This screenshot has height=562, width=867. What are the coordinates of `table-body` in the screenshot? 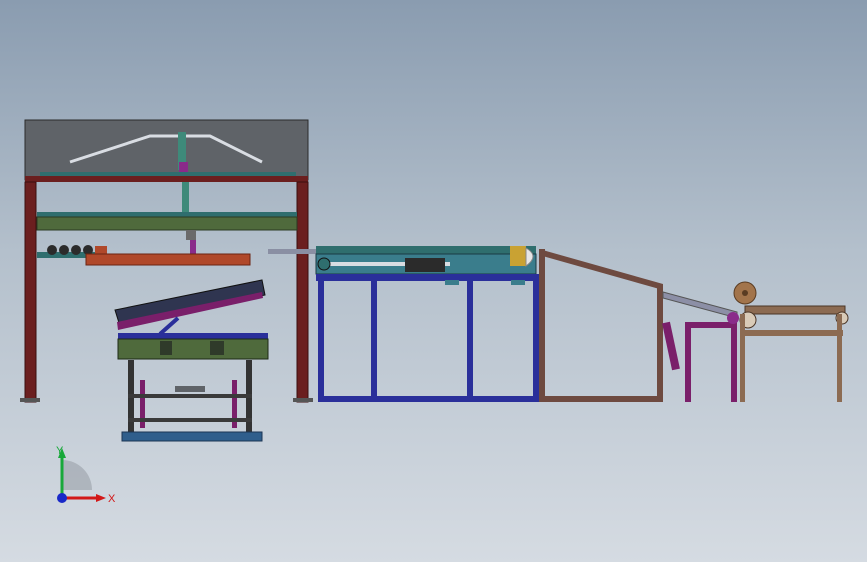 It's located at (193, 349).